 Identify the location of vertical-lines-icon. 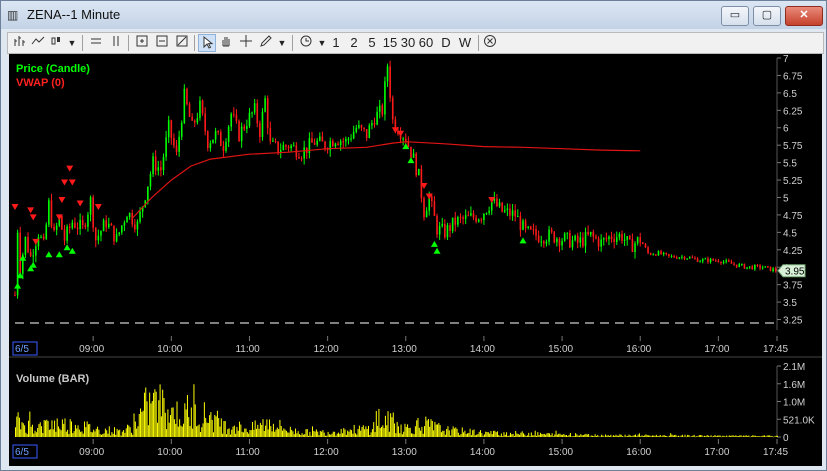
(116, 43).